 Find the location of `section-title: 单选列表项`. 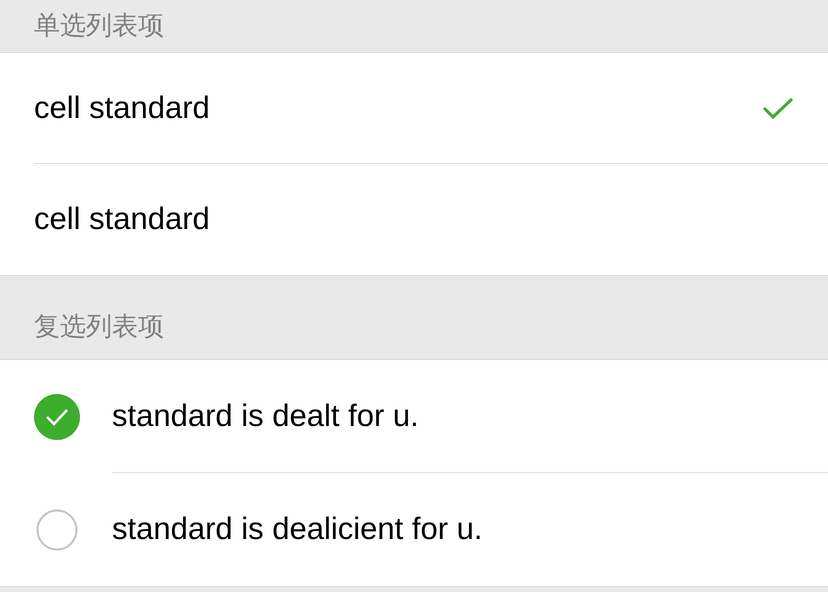

section-title: 单选列表项 is located at coordinates (99, 26).